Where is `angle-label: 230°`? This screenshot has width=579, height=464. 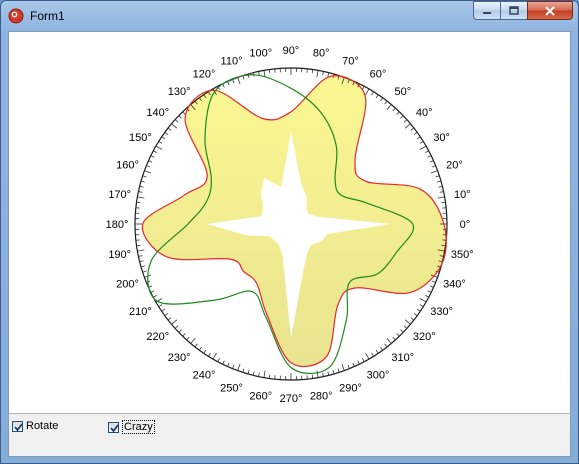
angle-label: 230° is located at coordinates (179, 358).